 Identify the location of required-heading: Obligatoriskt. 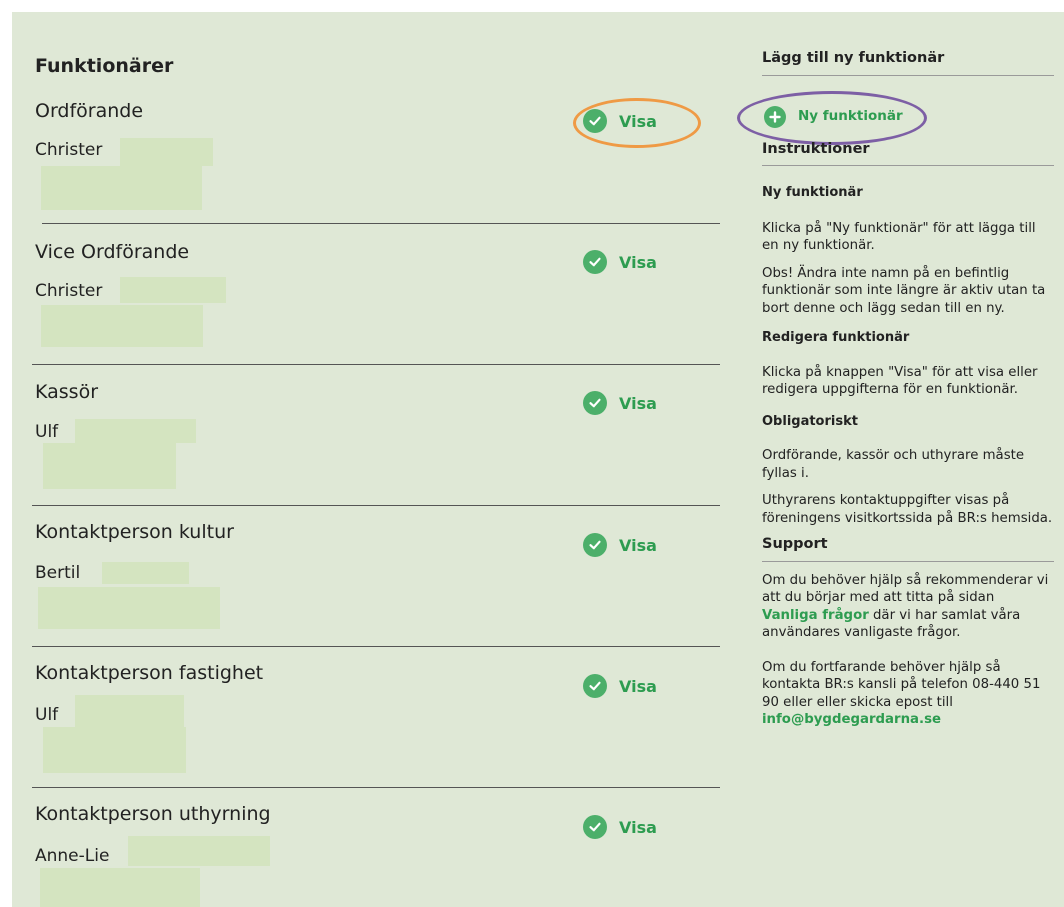
(810, 421).